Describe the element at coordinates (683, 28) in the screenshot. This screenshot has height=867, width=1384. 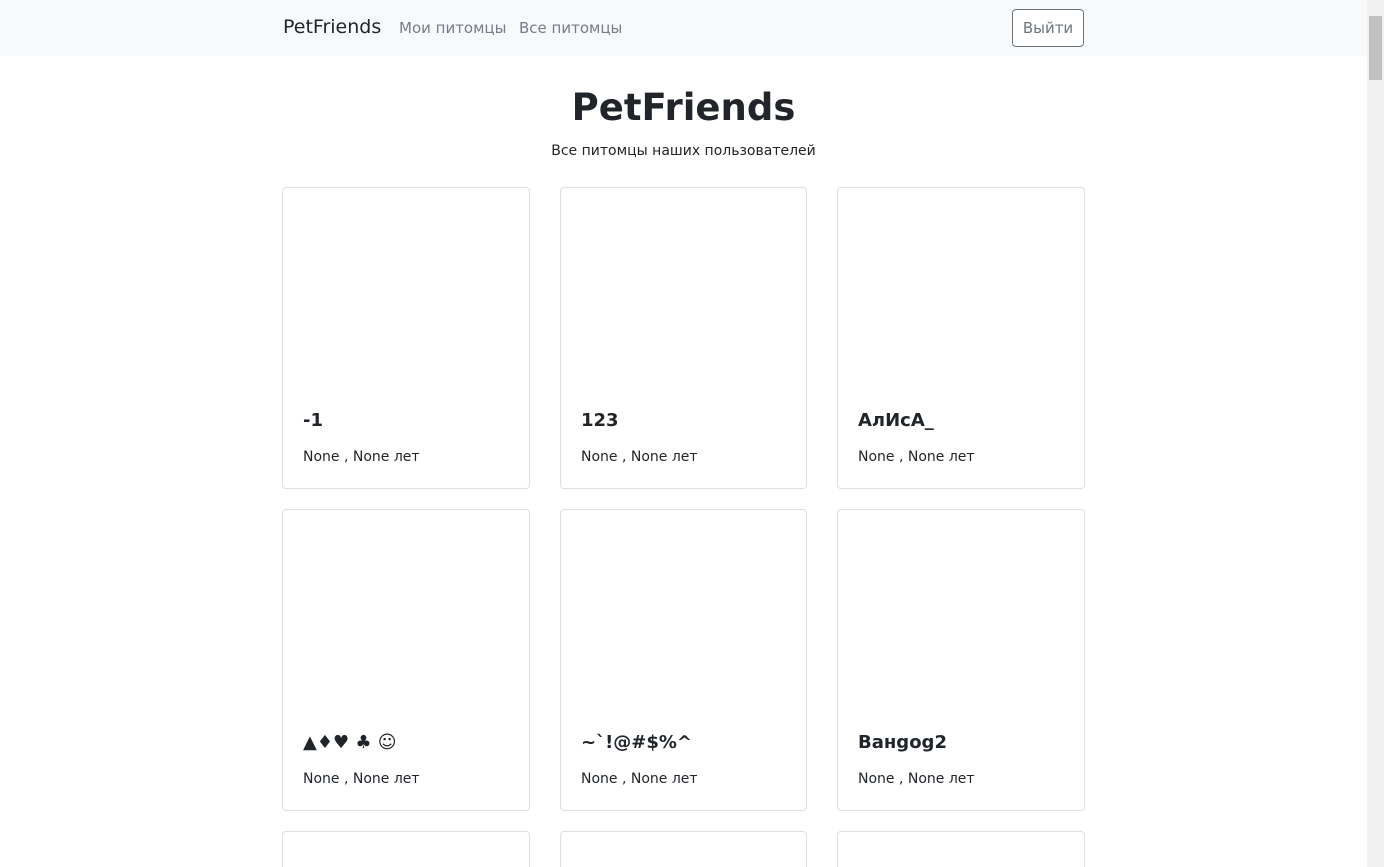
I see `navbar: PetFriends Мои питомцы Все питомцы Выйти` at that location.